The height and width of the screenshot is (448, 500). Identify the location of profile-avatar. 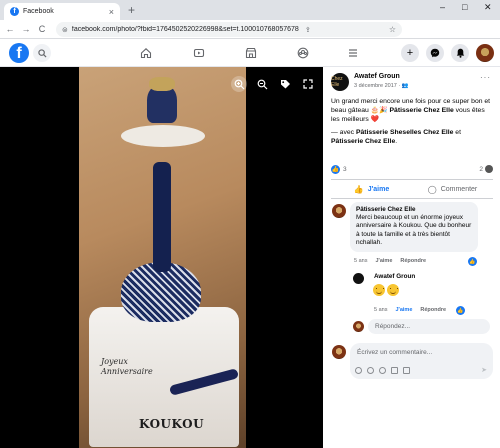
(485, 53).